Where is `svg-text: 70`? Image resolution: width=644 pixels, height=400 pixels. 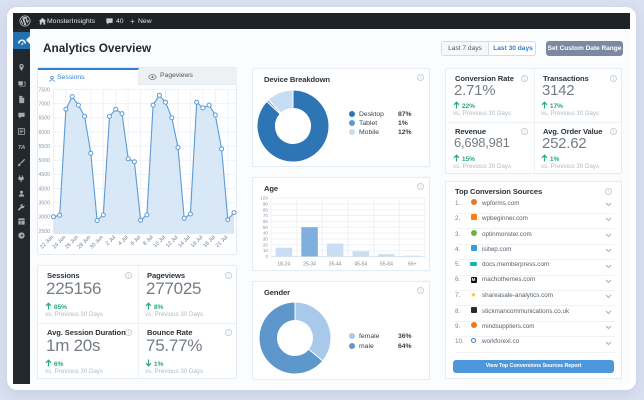 svg-text: 70 is located at coordinates (266, 215).